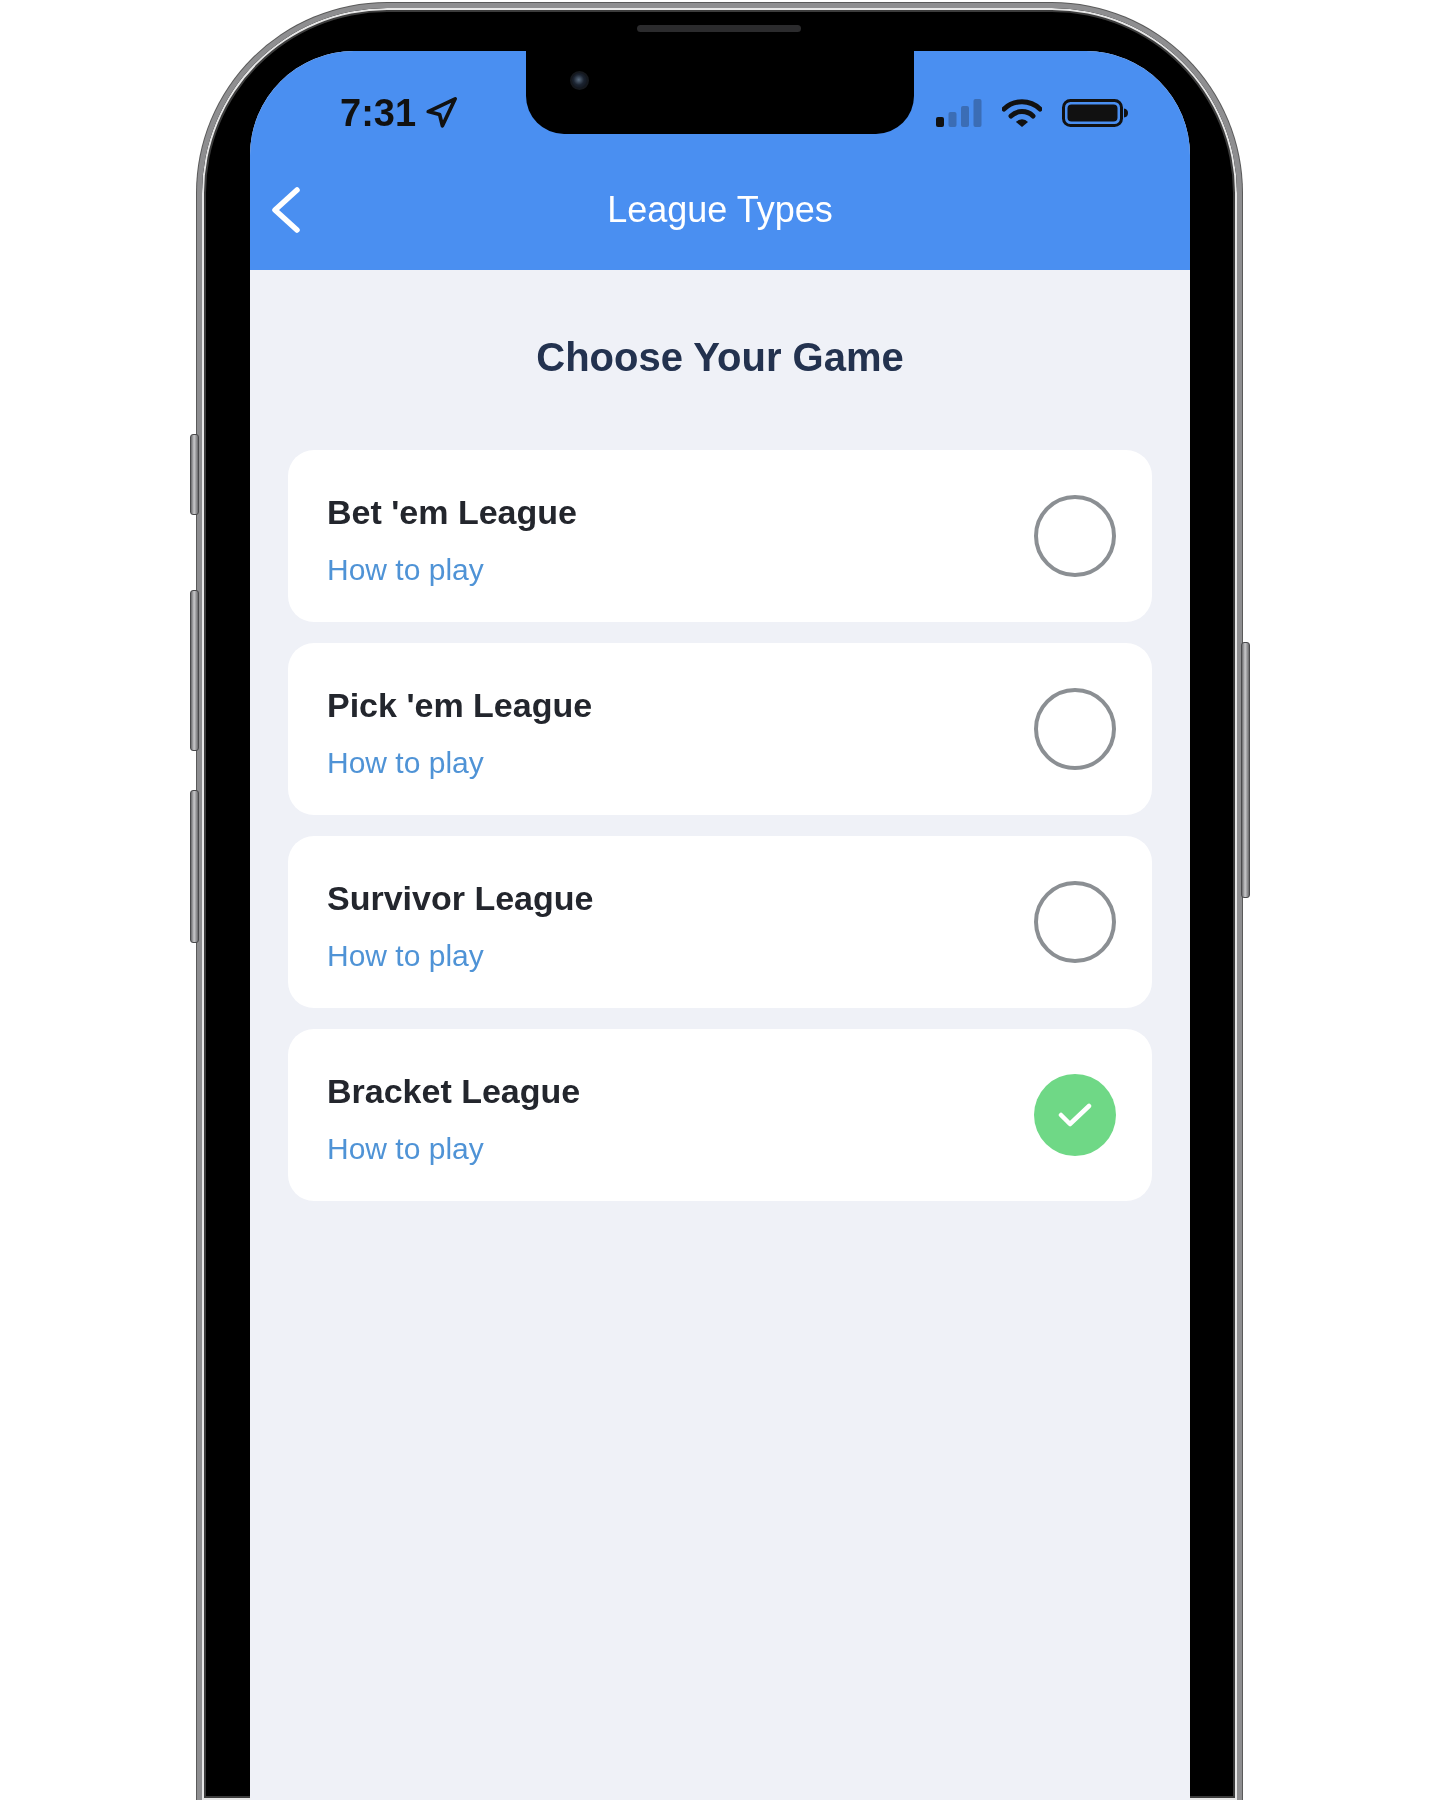 This screenshot has width=1440, height=1800. Describe the element at coordinates (460, 705) in the screenshot. I see `league-name: Pick 'em League` at that location.